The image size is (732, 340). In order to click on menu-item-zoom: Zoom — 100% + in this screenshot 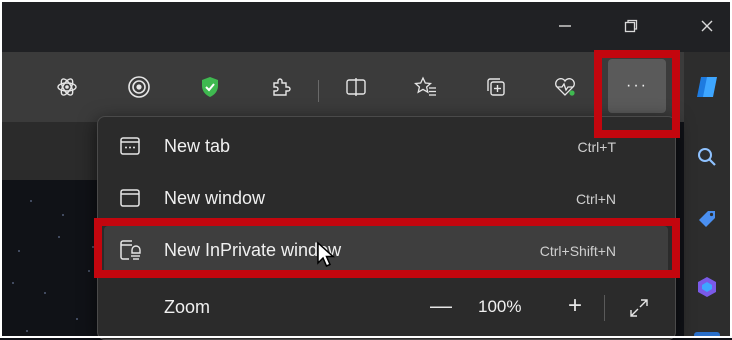, I will do `click(386, 308)`.